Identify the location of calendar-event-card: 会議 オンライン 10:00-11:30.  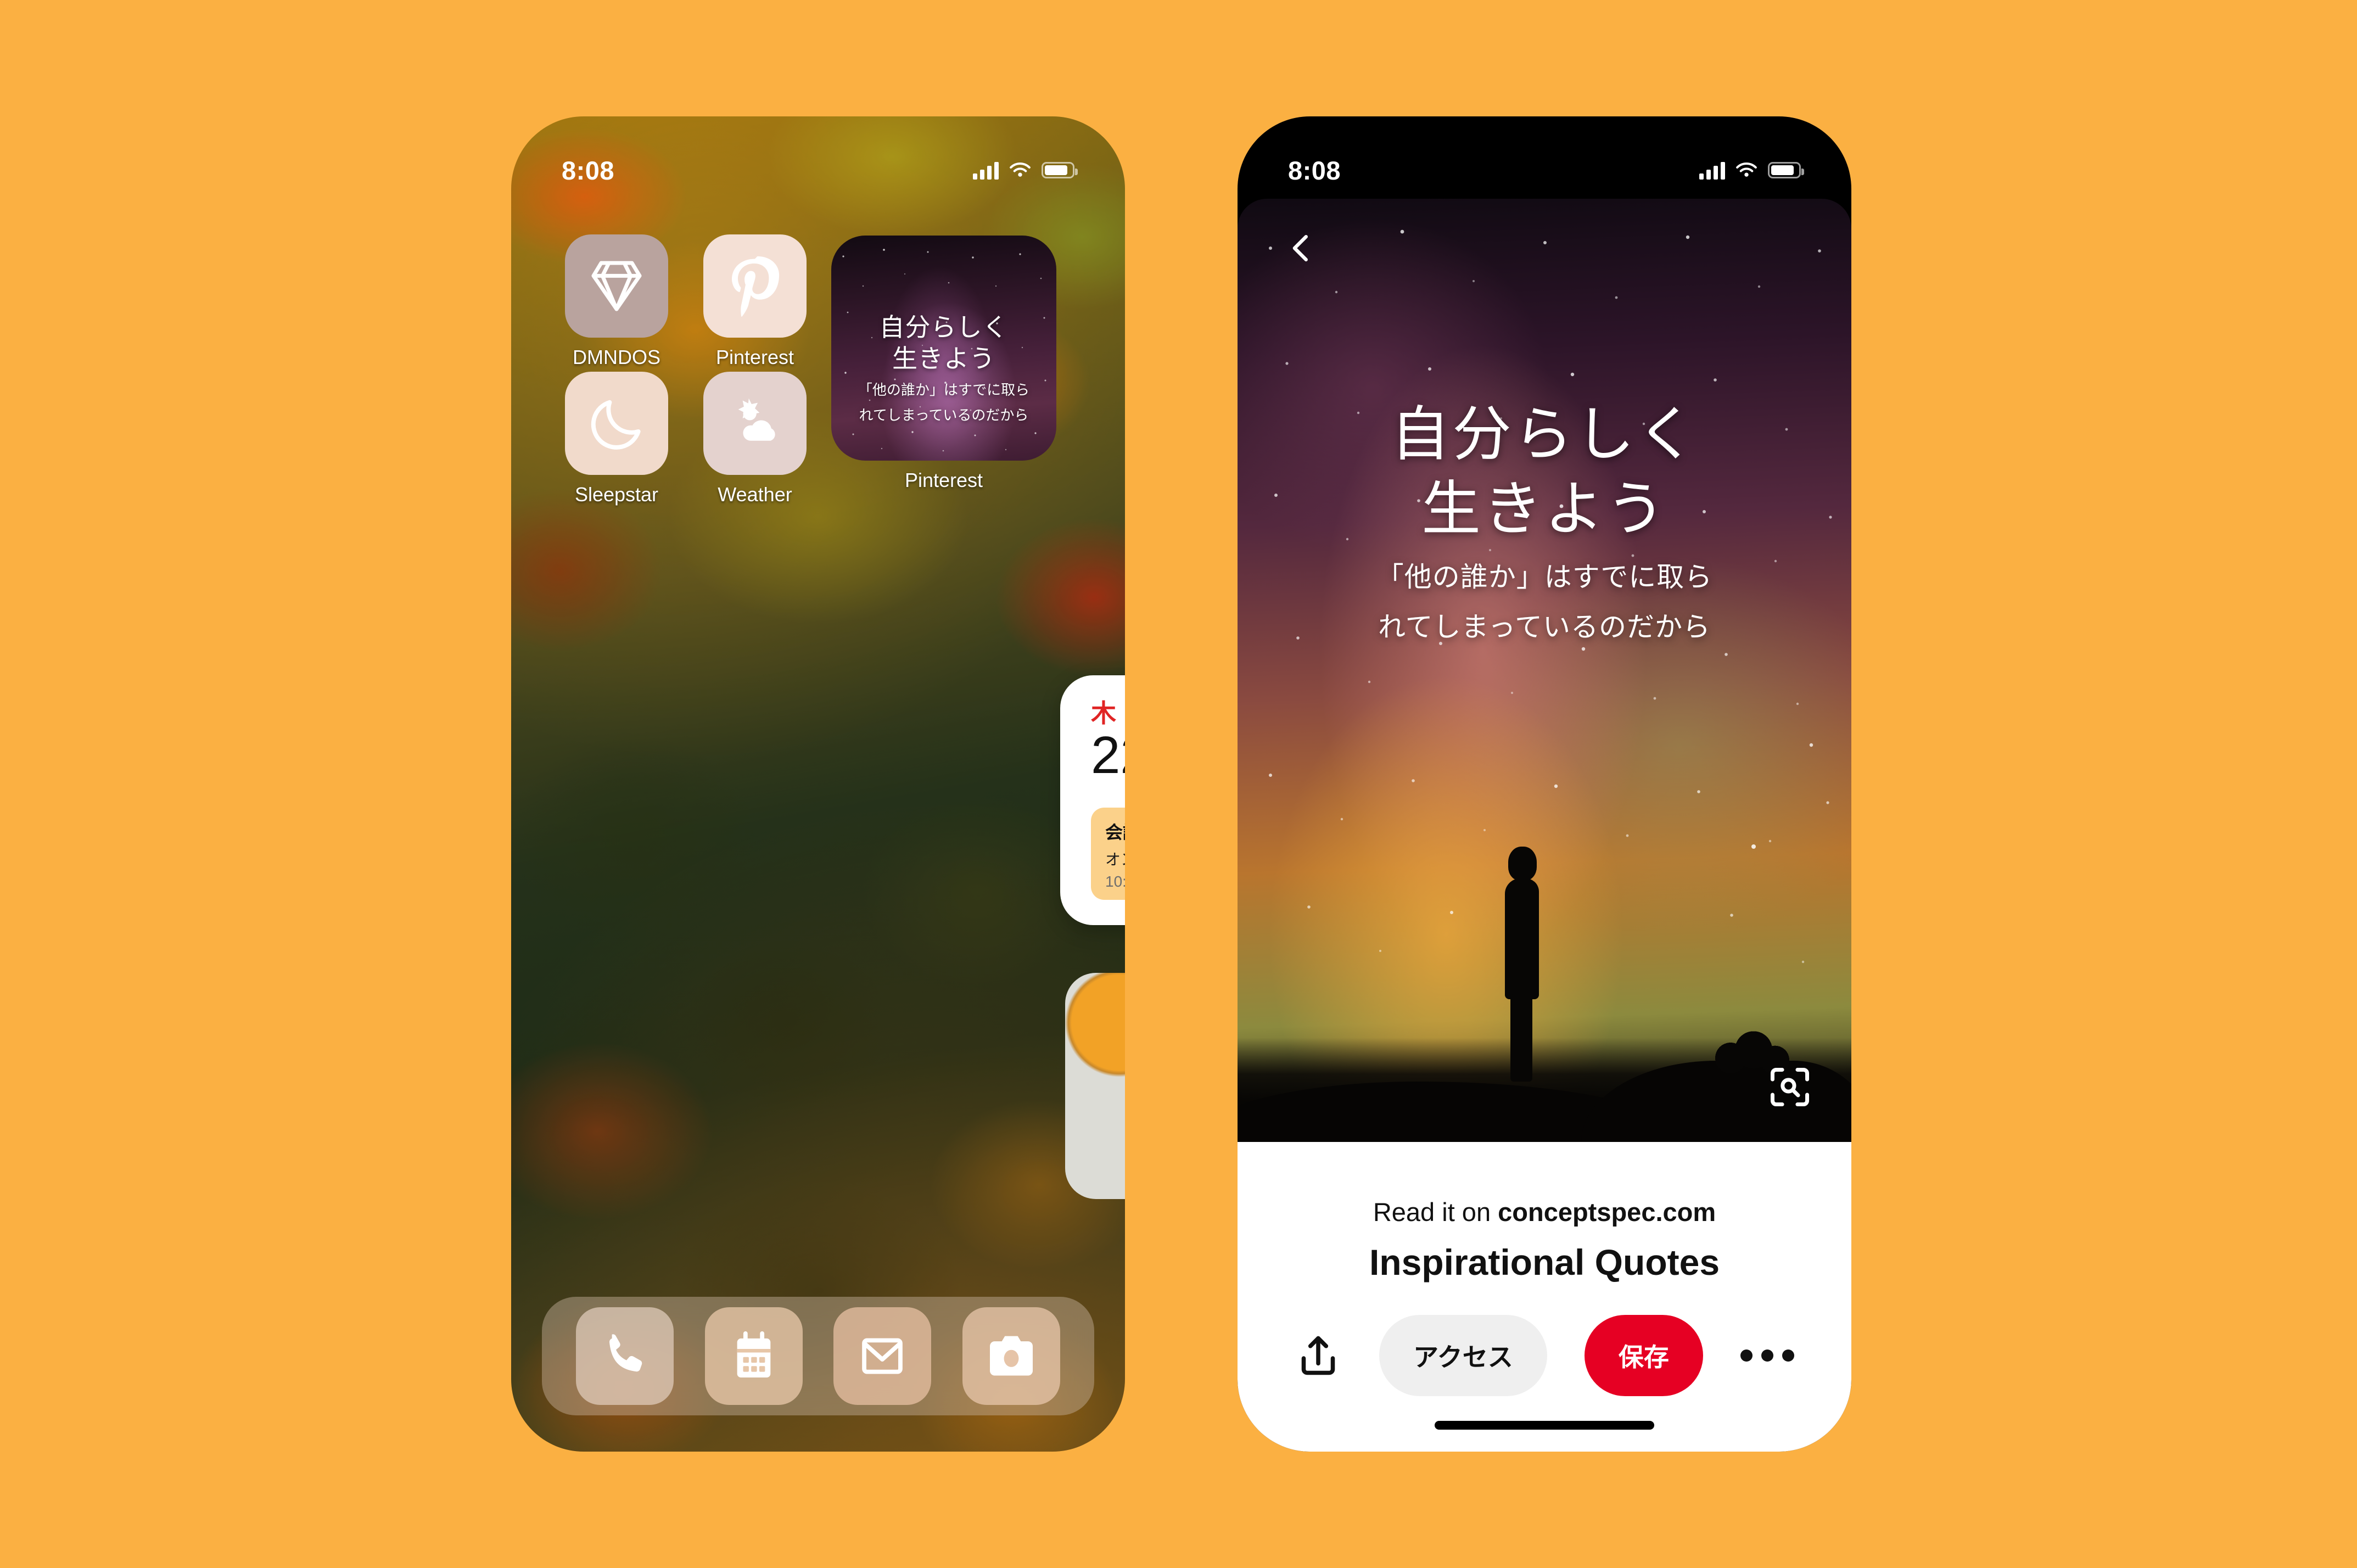
(1108, 854).